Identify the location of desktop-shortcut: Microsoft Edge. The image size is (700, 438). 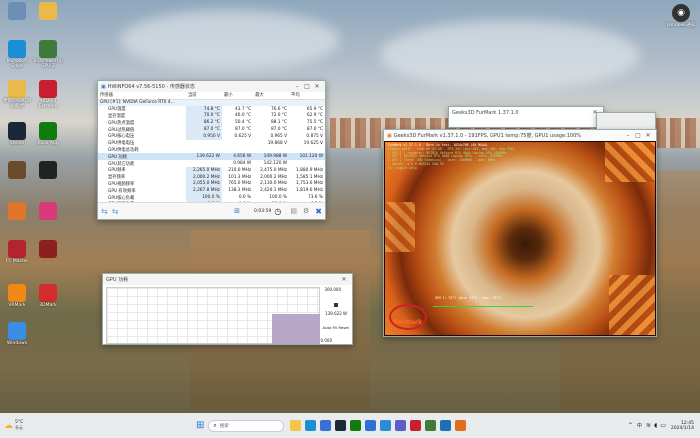
(17, 54).